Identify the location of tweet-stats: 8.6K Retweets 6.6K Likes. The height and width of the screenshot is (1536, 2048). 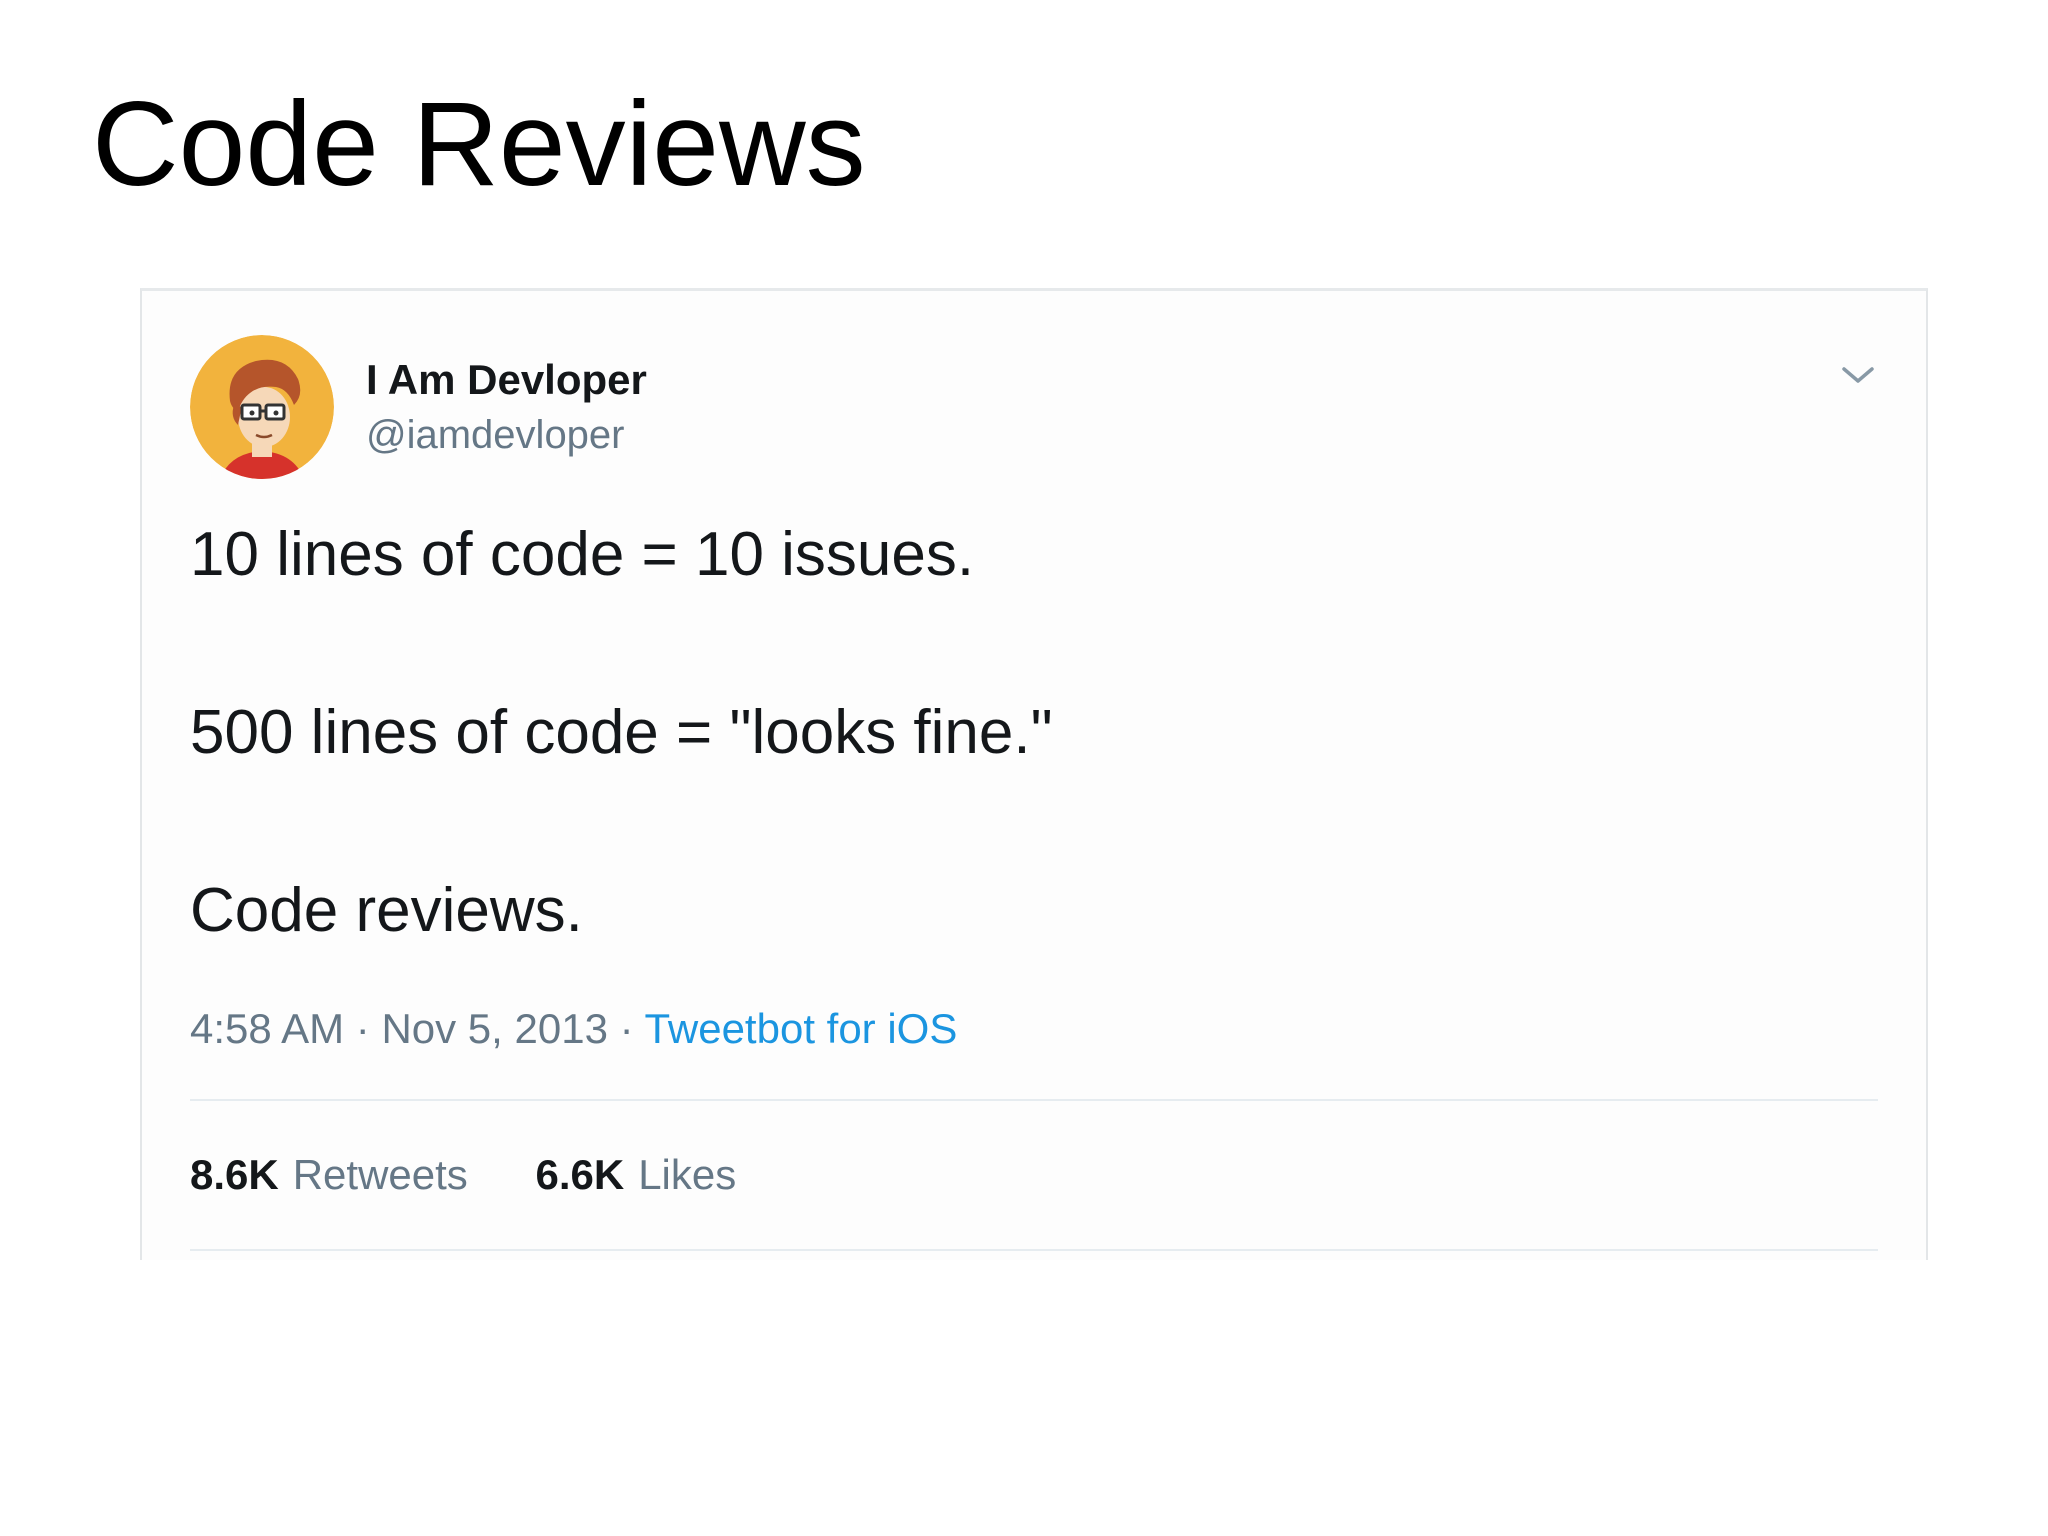
(463, 1175).